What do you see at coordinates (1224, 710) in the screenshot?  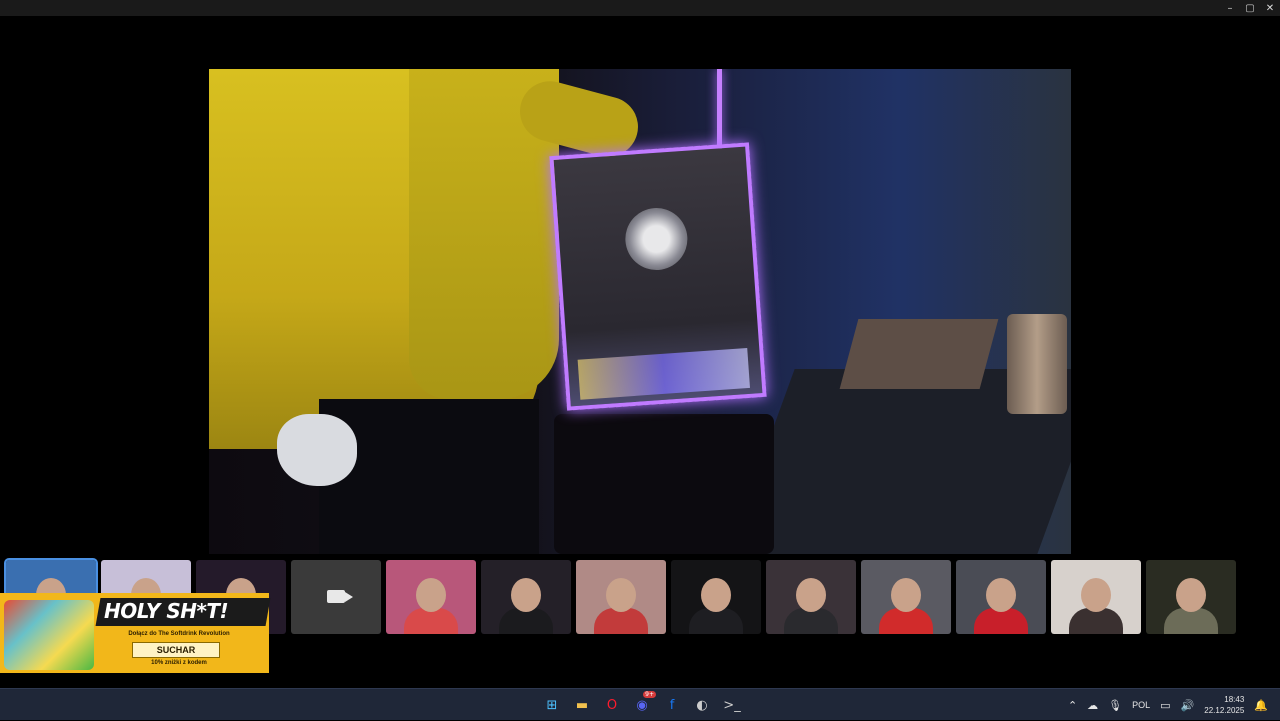 I see `clock-date: 22.12.2025` at bounding box center [1224, 710].